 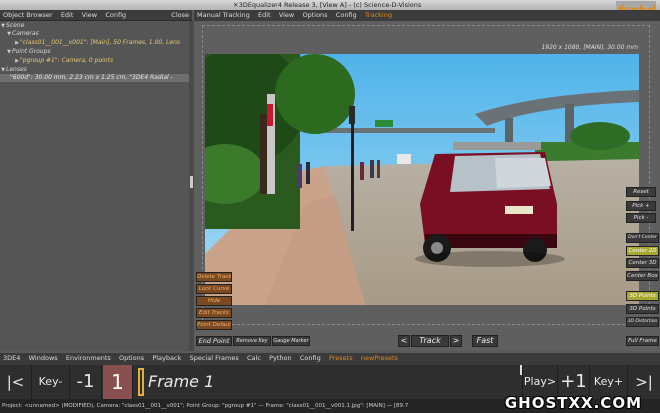 I want to click on gauge-marker-button: Gauge Marker, so click(x=291, y=341).